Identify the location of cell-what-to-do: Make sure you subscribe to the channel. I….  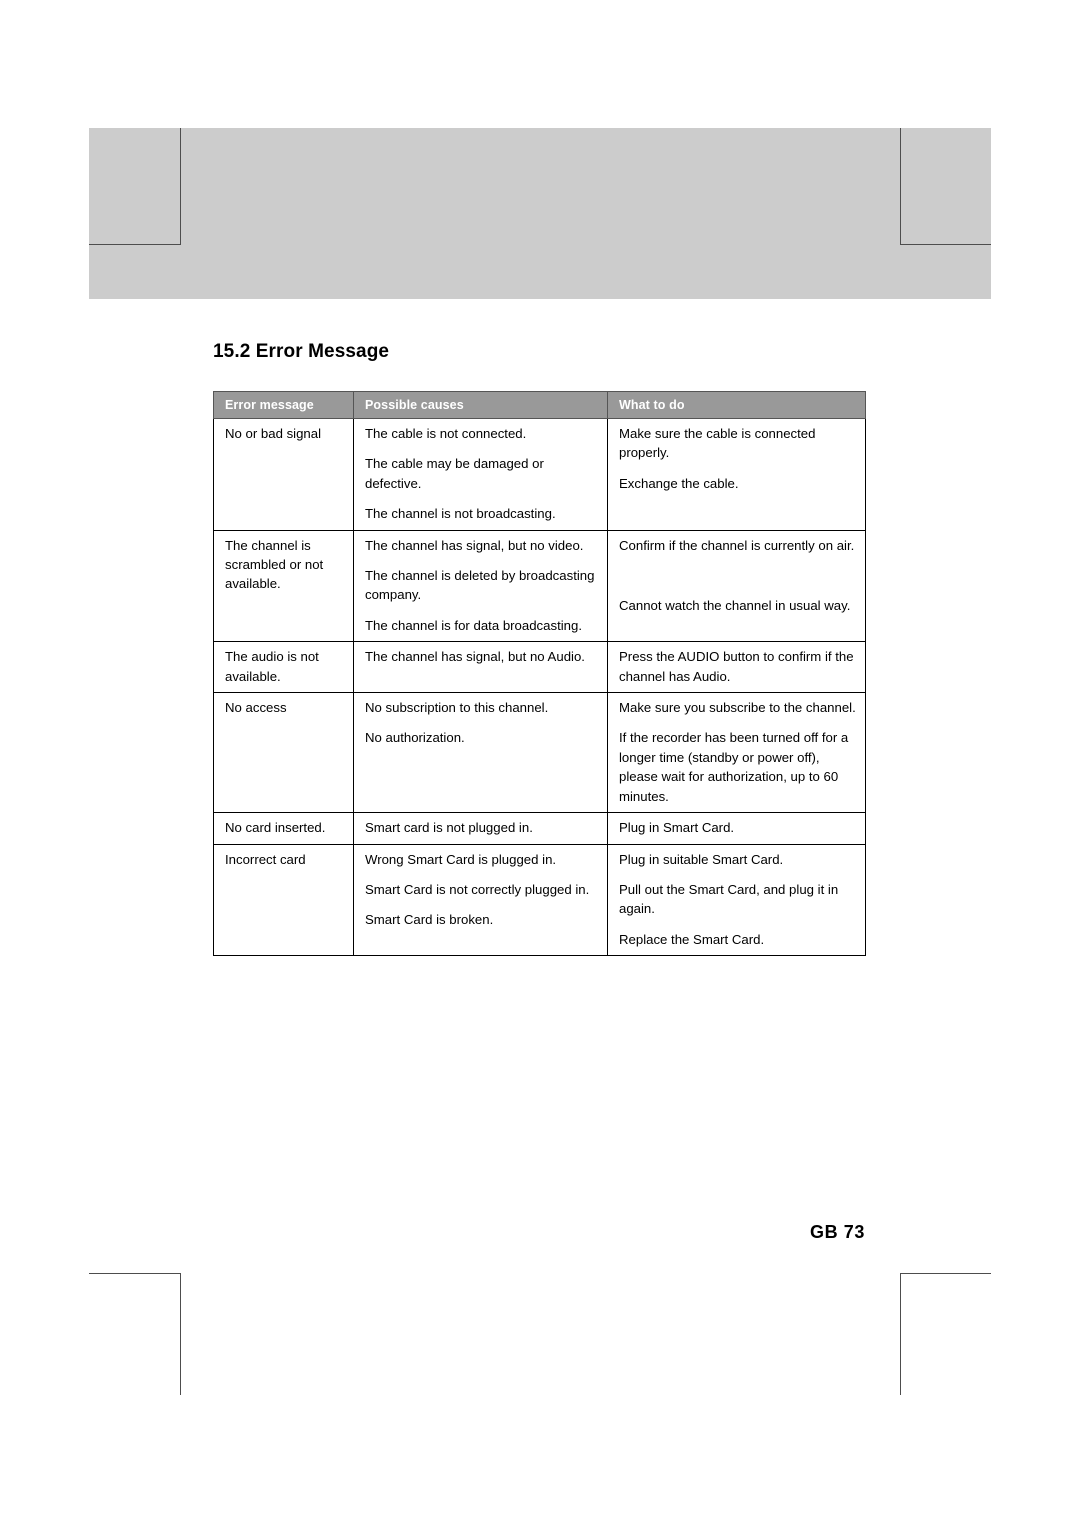
(736, 753).